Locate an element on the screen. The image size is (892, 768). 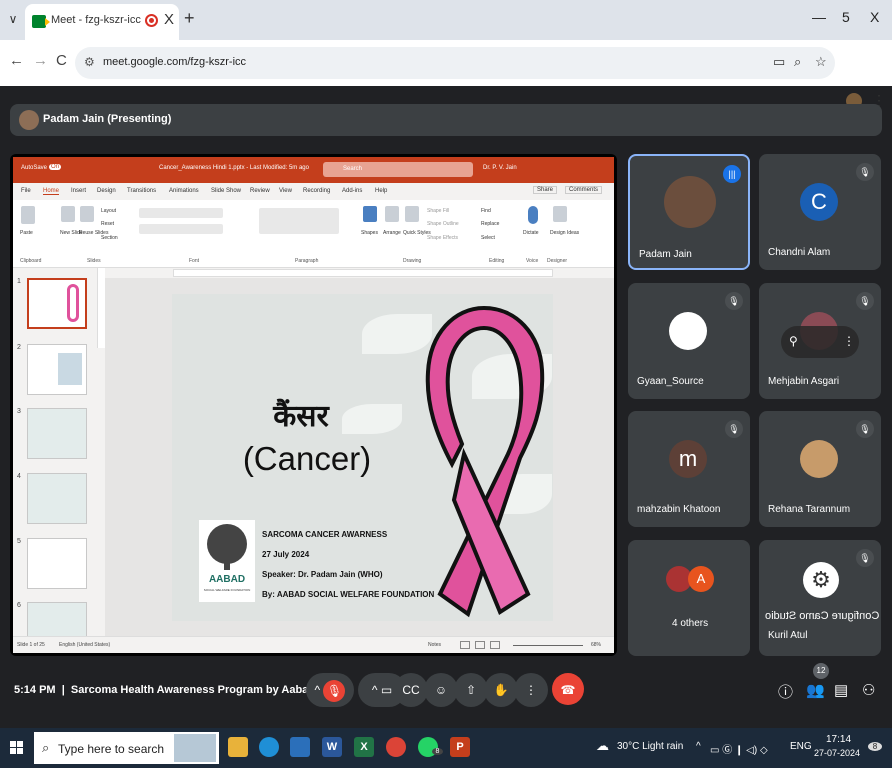
powerpoint-icon: P is located at coordinates (460, 747).